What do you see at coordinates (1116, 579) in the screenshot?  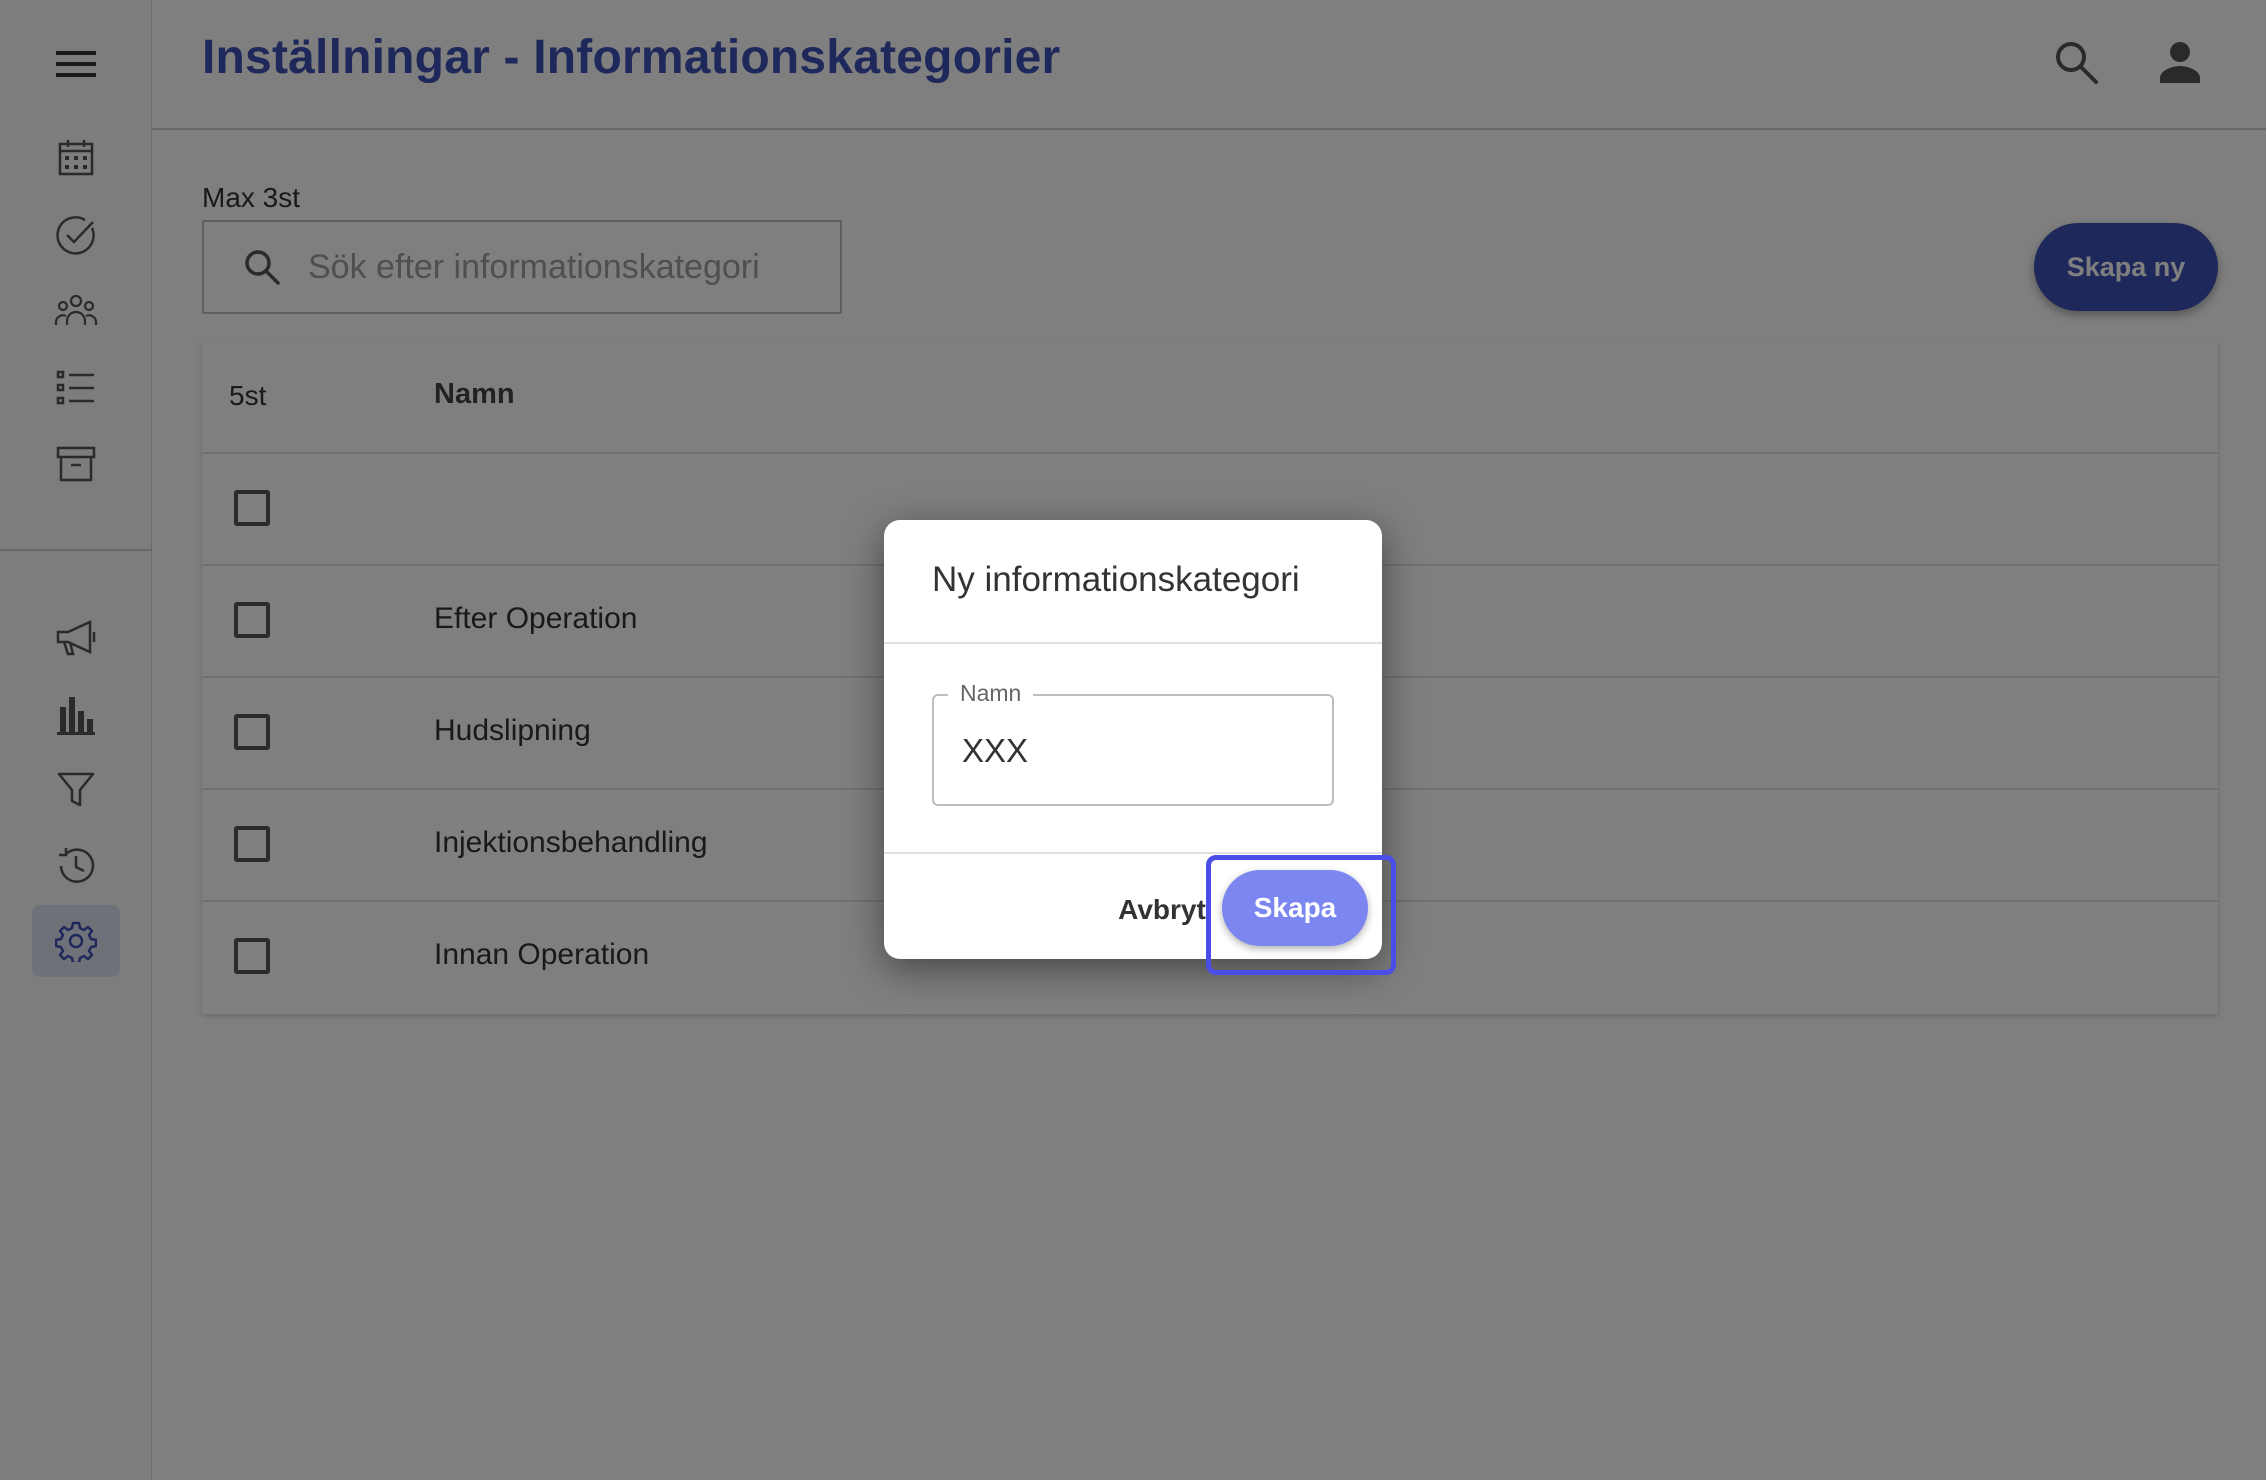 I see `dialog-title: Ny informationskategori` at bounding box center [1116, 579].